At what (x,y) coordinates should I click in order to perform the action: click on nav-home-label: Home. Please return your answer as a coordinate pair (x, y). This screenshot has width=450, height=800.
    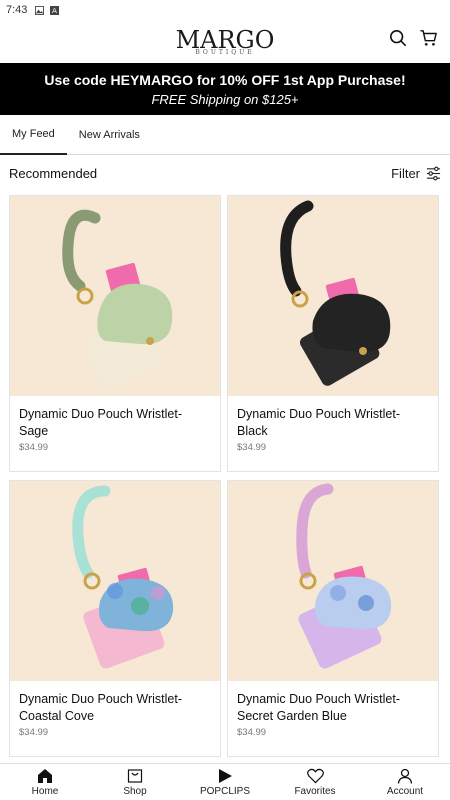
    Looking at the image, I should click on (45, 791).